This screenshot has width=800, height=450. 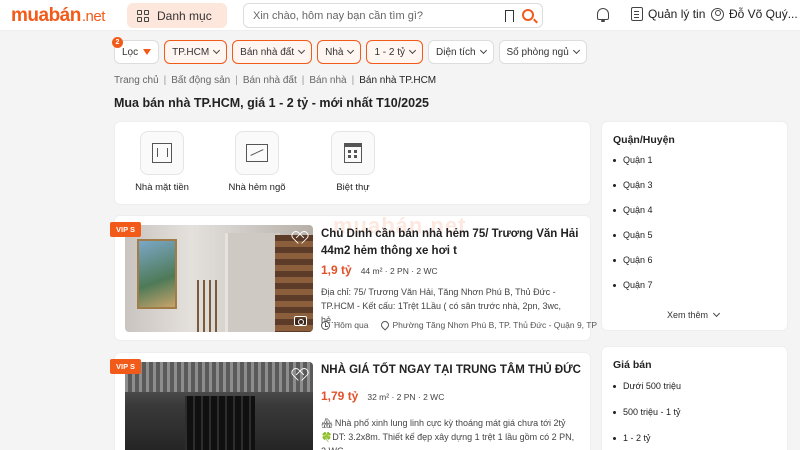 I want to click on category-menu-button: Danh mục, so click(x=177, y=15).